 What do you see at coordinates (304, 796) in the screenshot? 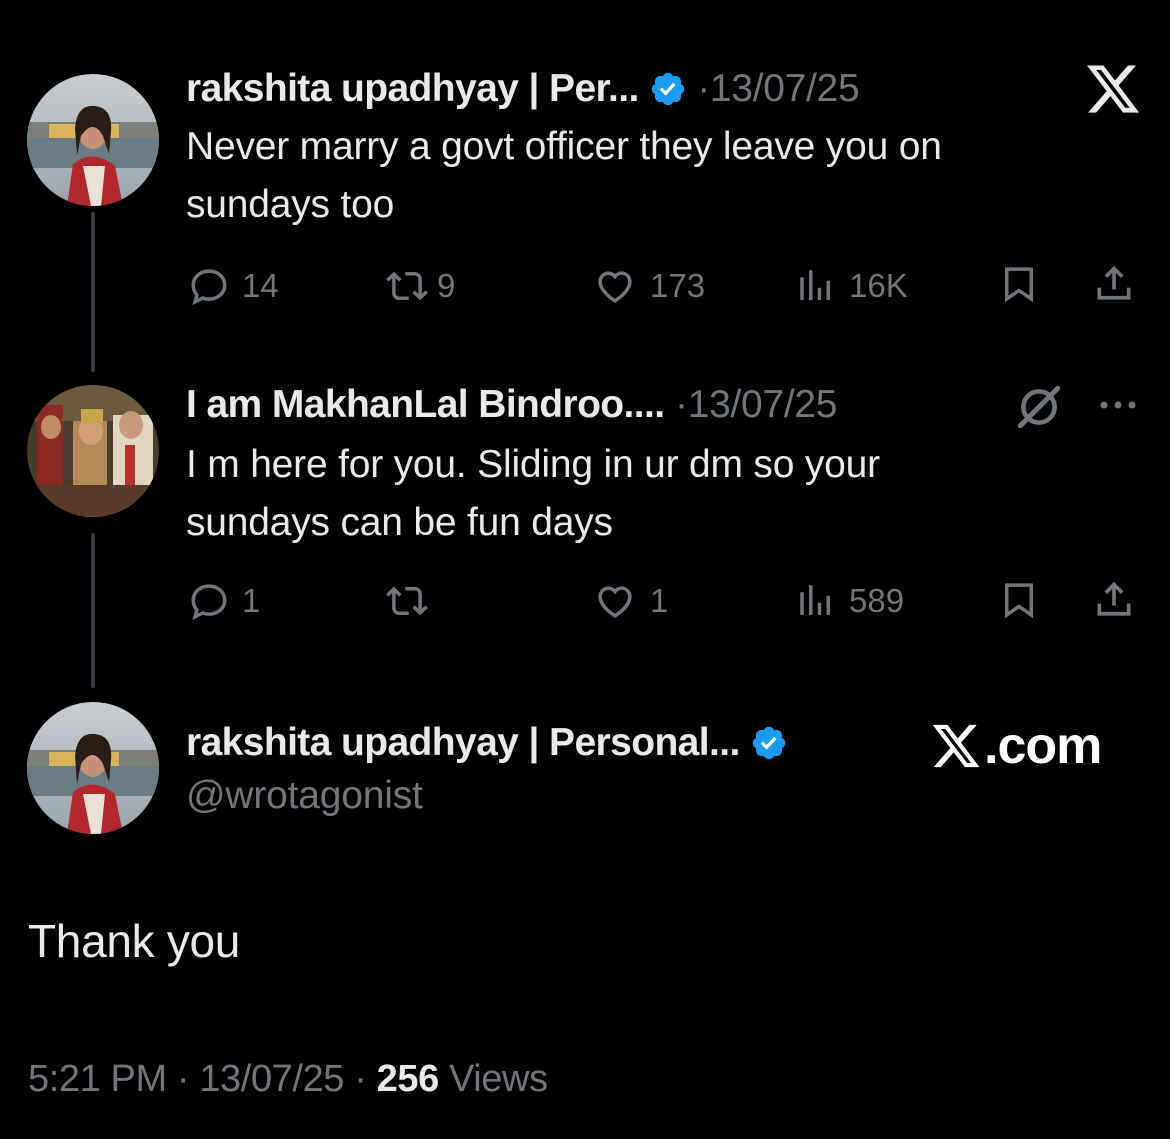
I see `user-handle: @wrotagonist` at bounding box center [304, 796].